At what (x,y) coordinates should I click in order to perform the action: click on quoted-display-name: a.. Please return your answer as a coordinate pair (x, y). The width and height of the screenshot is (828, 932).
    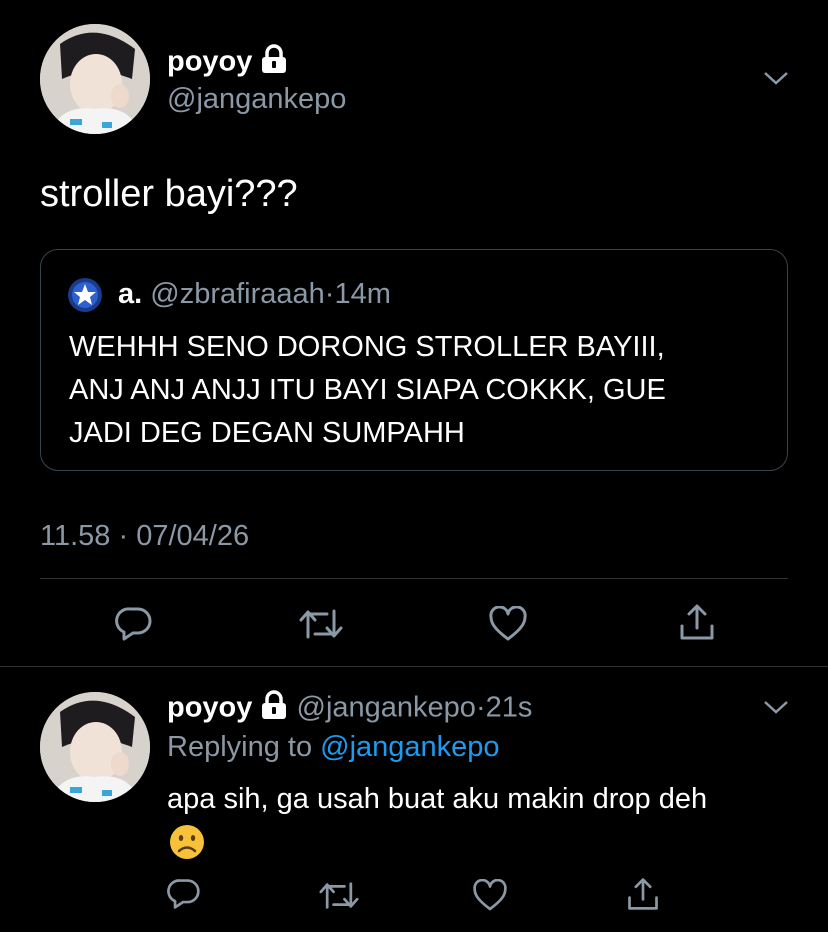
    Looking at the image, I should click on (130, 294).